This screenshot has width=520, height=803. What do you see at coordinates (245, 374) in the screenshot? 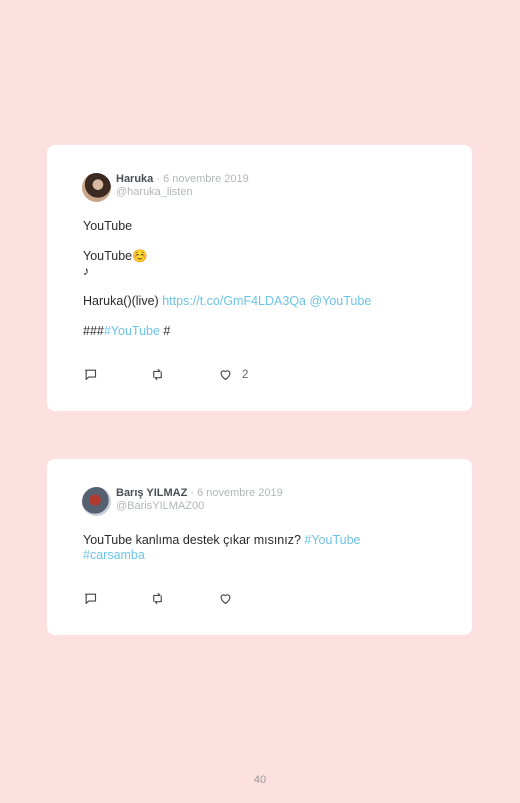
I see `like-count: 2` at bounding box center [245, 374].